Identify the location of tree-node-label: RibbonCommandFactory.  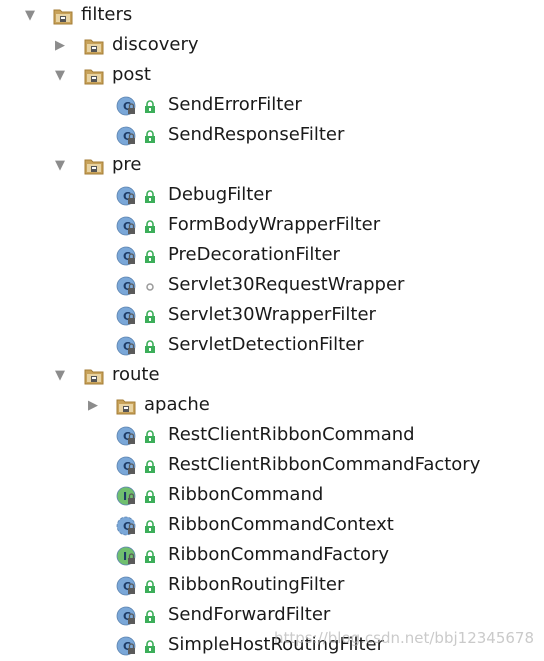
(279, 554).